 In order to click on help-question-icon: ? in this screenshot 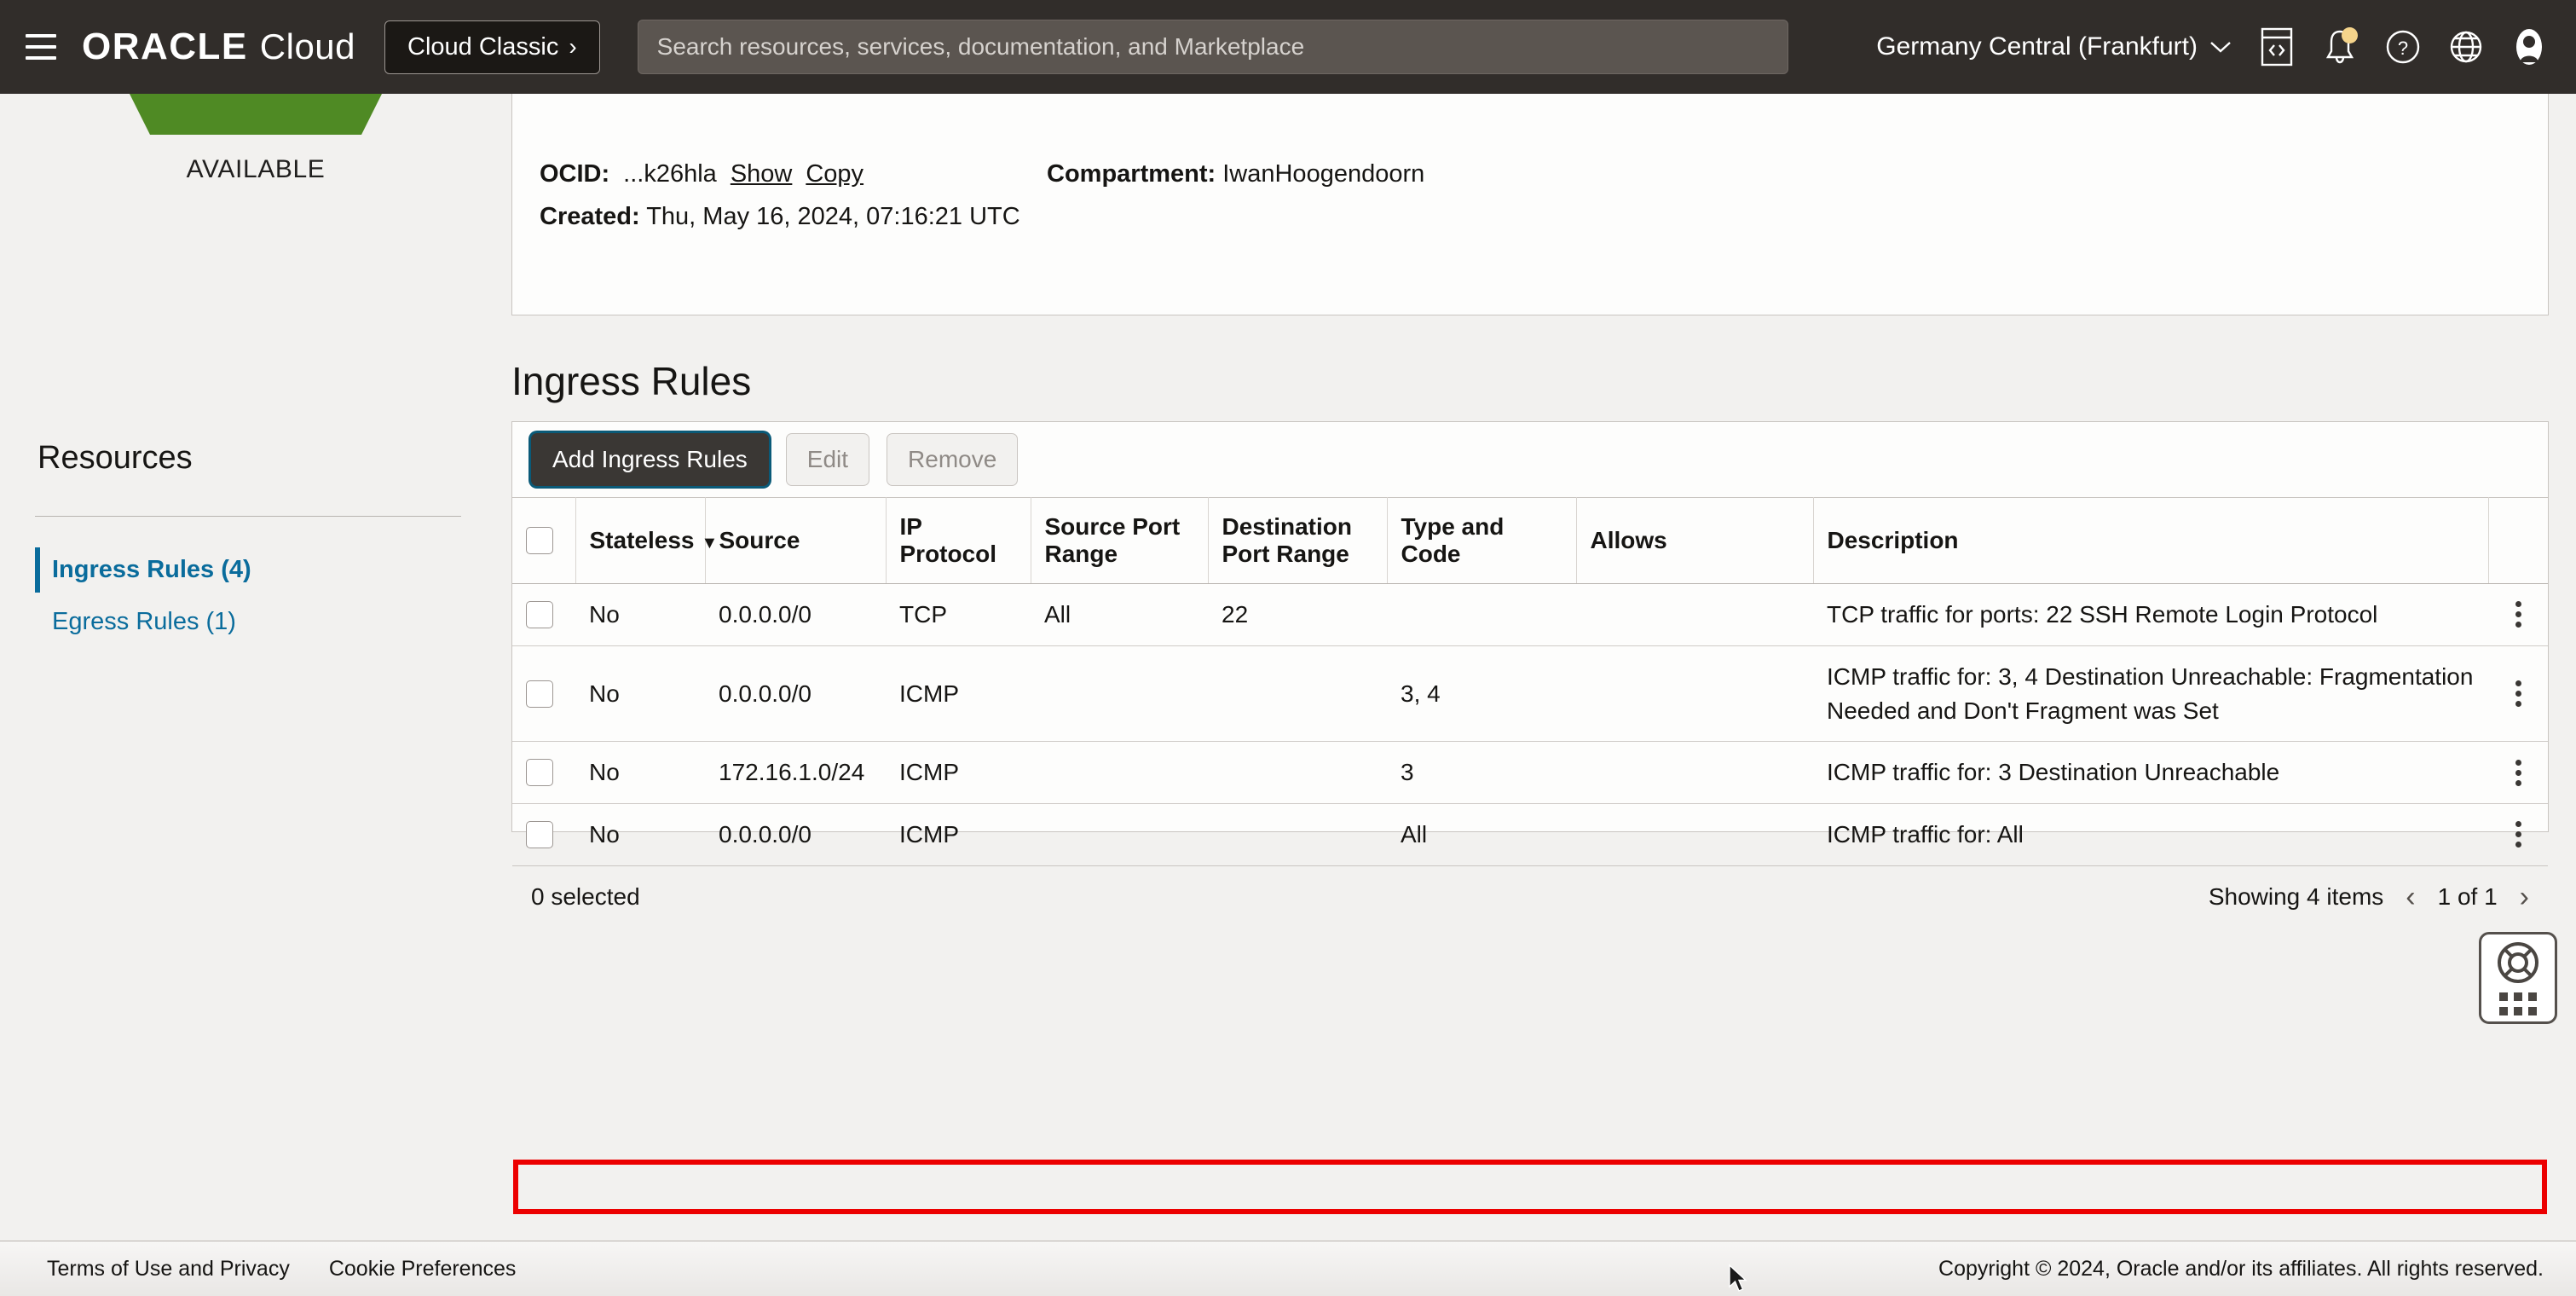, I will do `click(2402, 47)`.